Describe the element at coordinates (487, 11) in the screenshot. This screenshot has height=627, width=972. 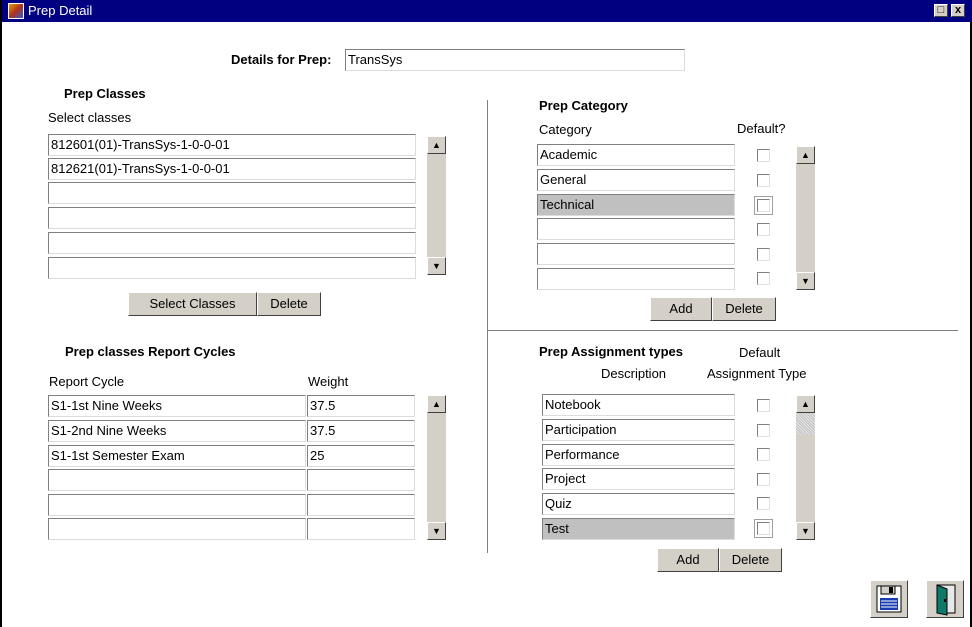
I see `title-bar: Prep Detail □ x` at that location.